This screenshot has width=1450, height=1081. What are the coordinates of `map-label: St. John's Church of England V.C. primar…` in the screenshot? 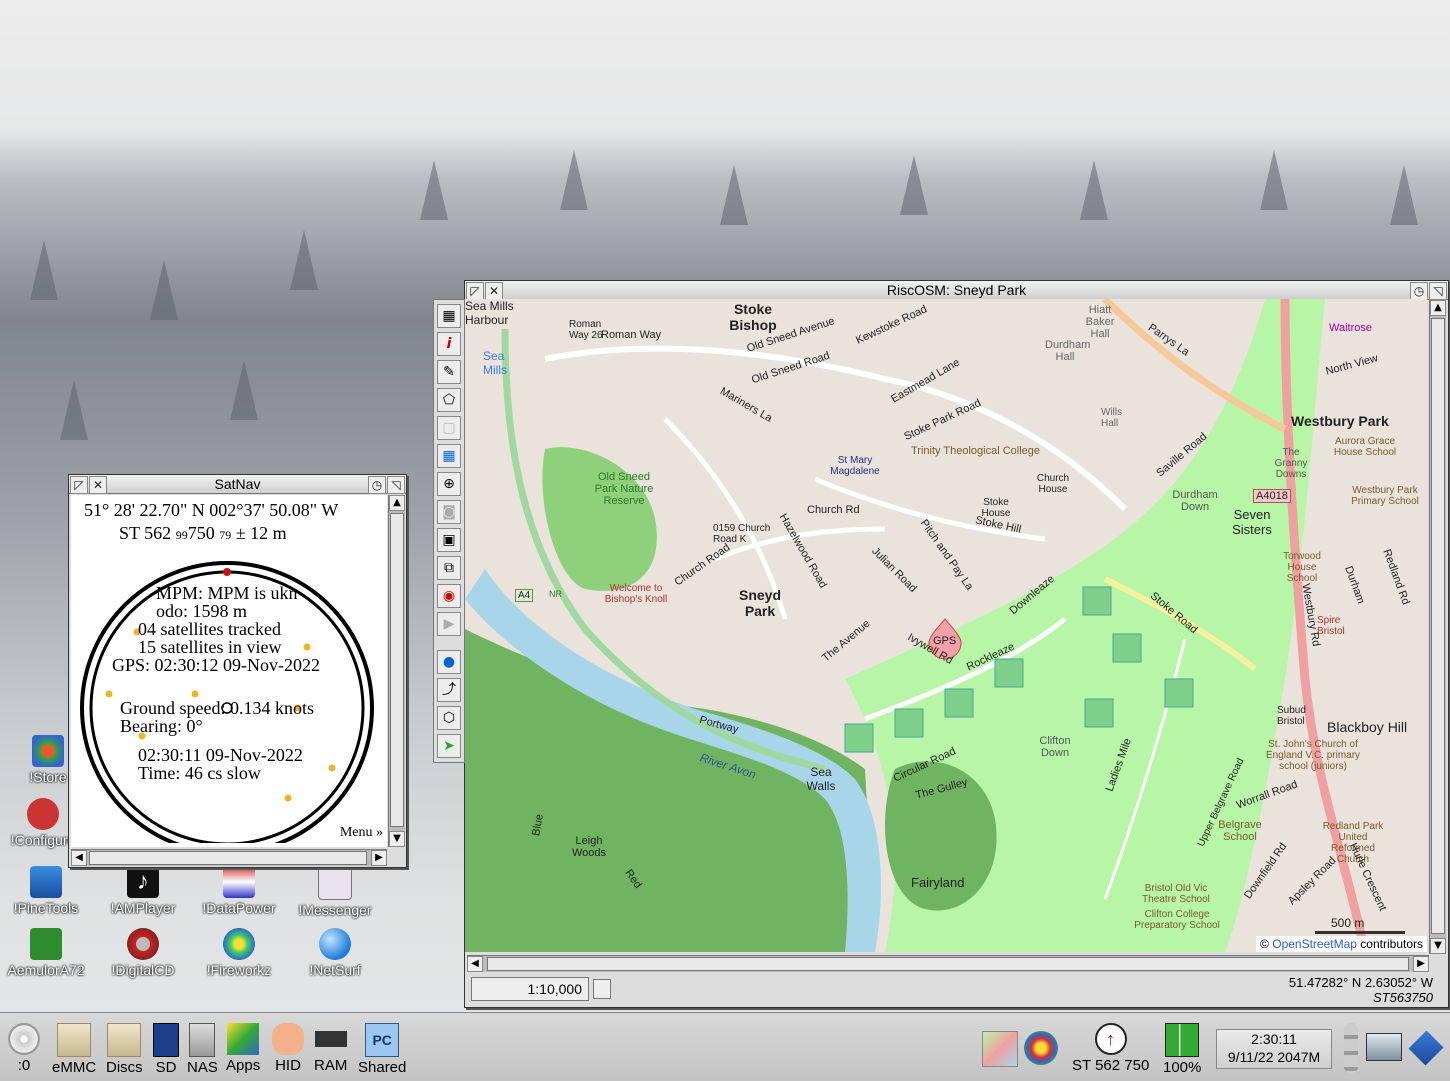 It's located at (1313, 755).